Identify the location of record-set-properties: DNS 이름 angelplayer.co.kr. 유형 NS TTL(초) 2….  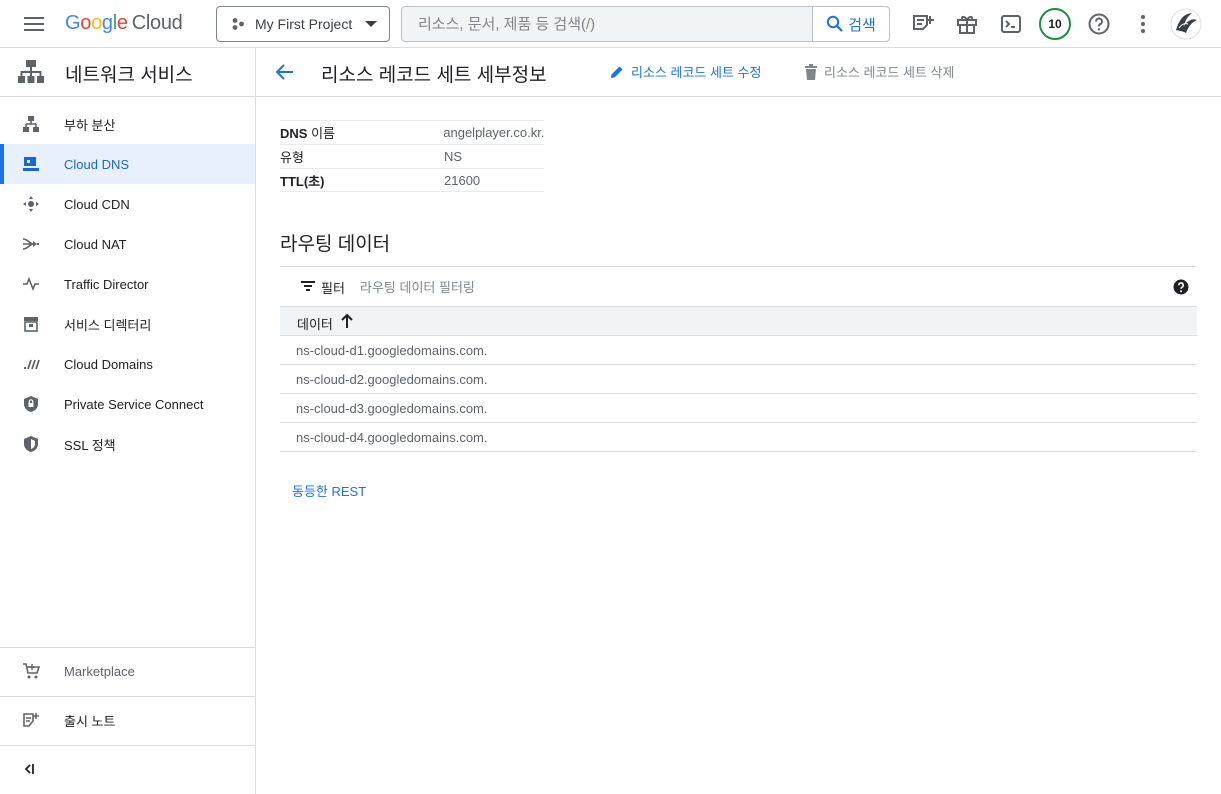
(412, 156).